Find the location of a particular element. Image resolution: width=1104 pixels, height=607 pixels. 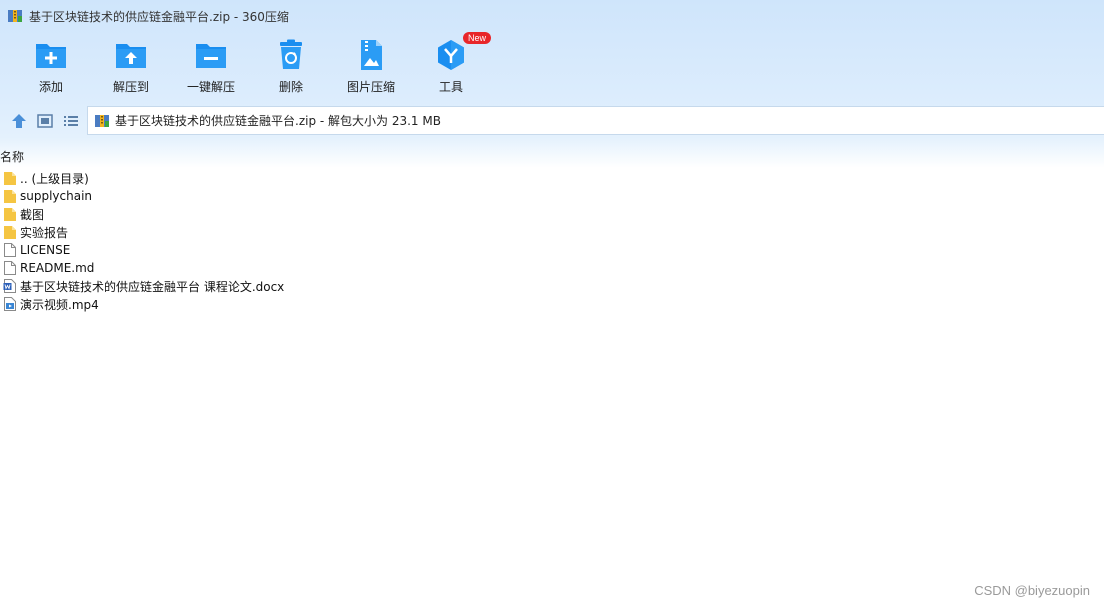

image-compress-button: 图片压缩 is located at coordinates (371, 67).